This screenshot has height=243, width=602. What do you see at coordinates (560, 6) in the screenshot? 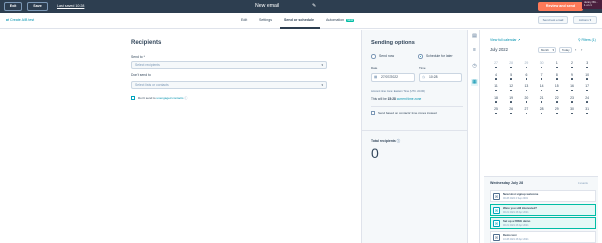
I see `review-and-send-button: Review and send` at bounding box center [560, 6].